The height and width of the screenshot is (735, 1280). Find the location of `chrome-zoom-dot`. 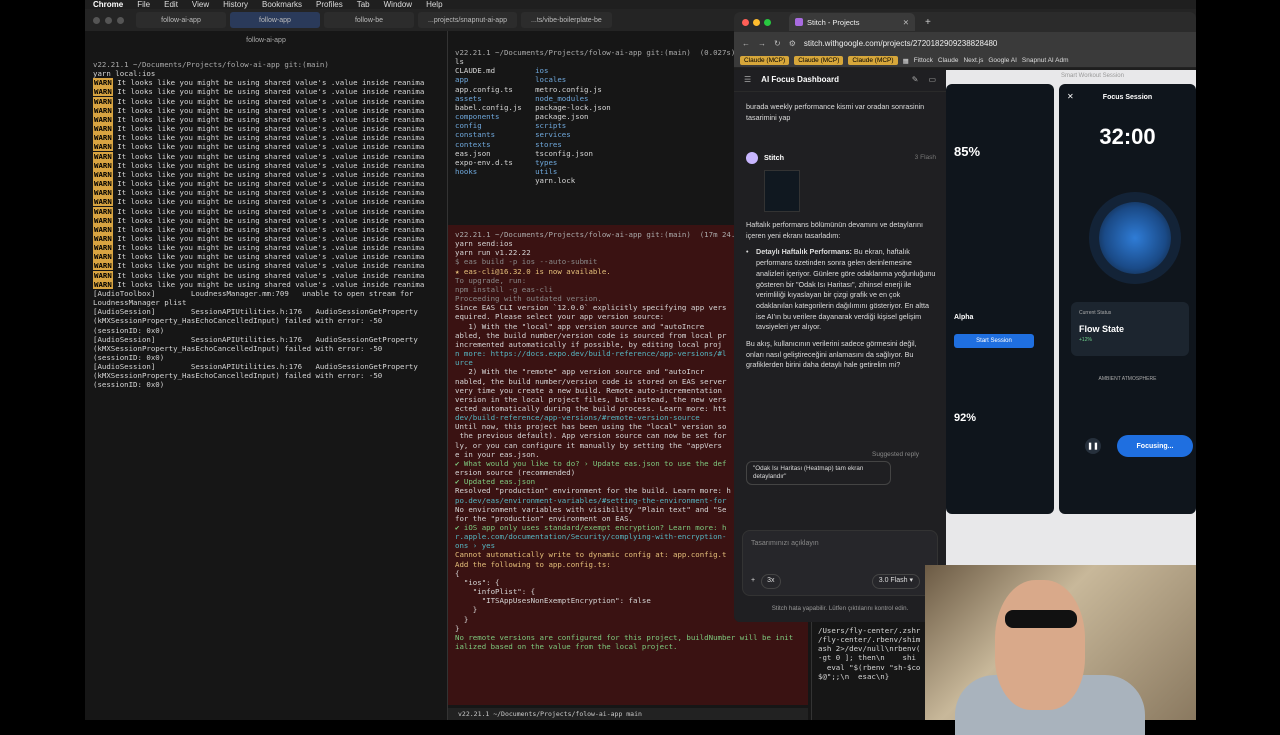

chrome-zoom-dot is located at coordinates (767, 22).